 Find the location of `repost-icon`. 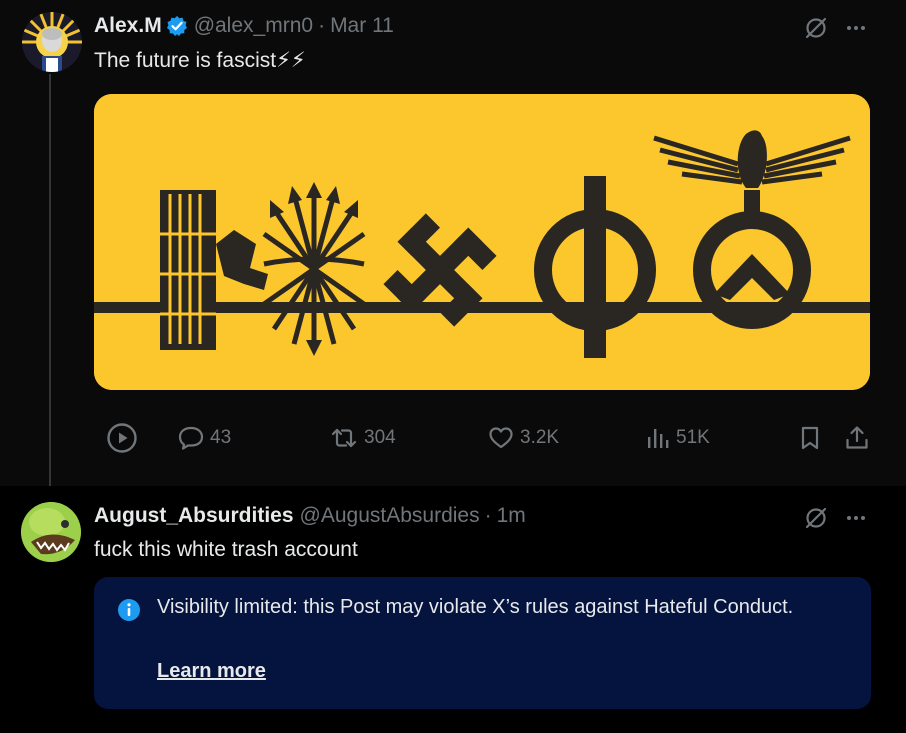

repost-icon is located at coordinates (344, 438).